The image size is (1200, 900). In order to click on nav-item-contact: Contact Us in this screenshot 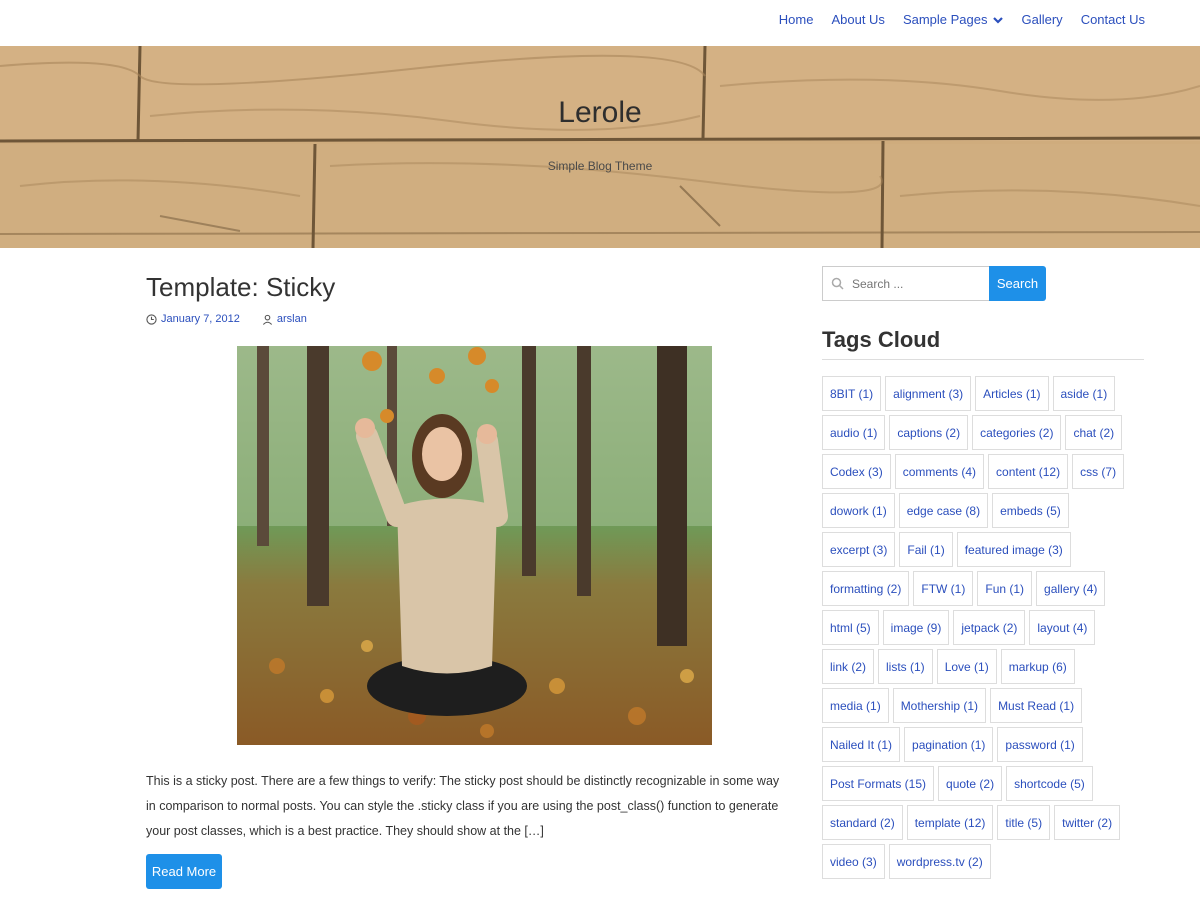, I will do `click(1113, 19)`.